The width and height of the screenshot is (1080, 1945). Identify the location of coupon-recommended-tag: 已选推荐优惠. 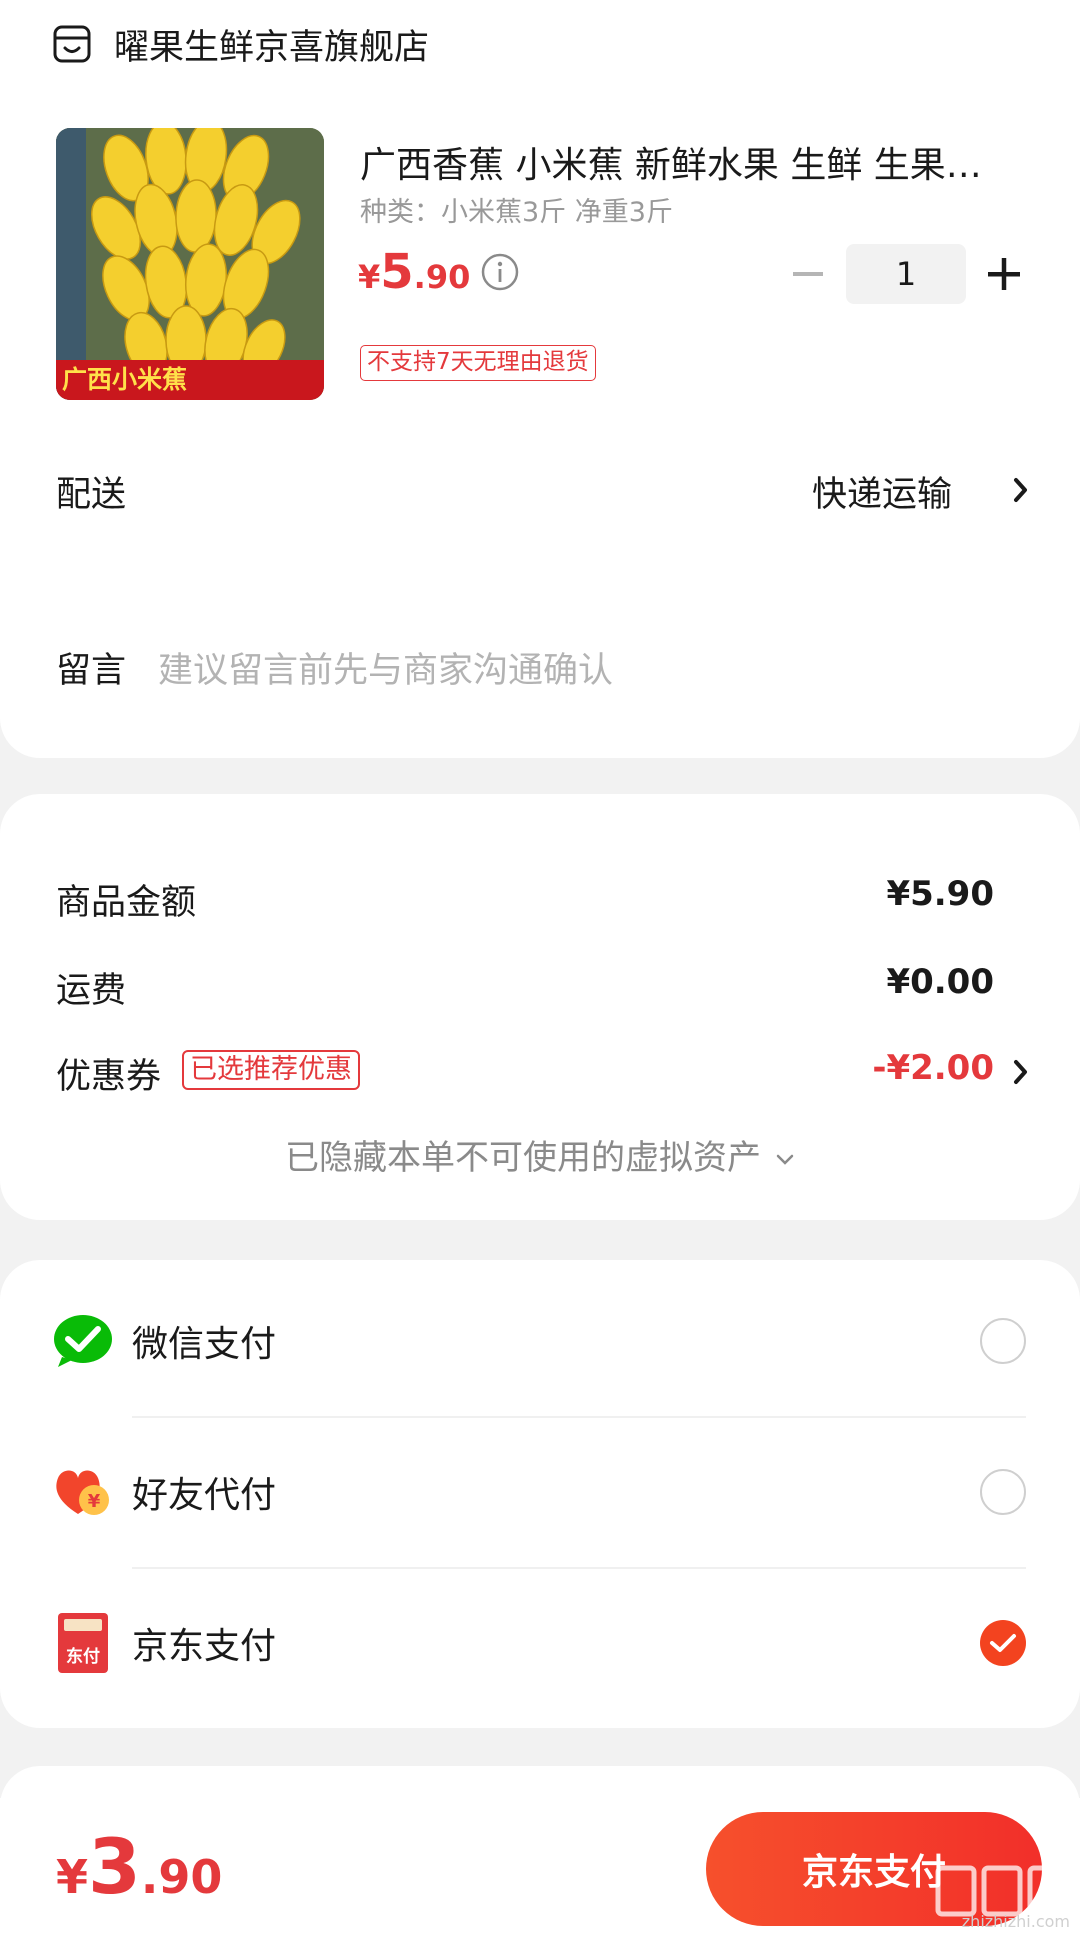
(271, 1070).